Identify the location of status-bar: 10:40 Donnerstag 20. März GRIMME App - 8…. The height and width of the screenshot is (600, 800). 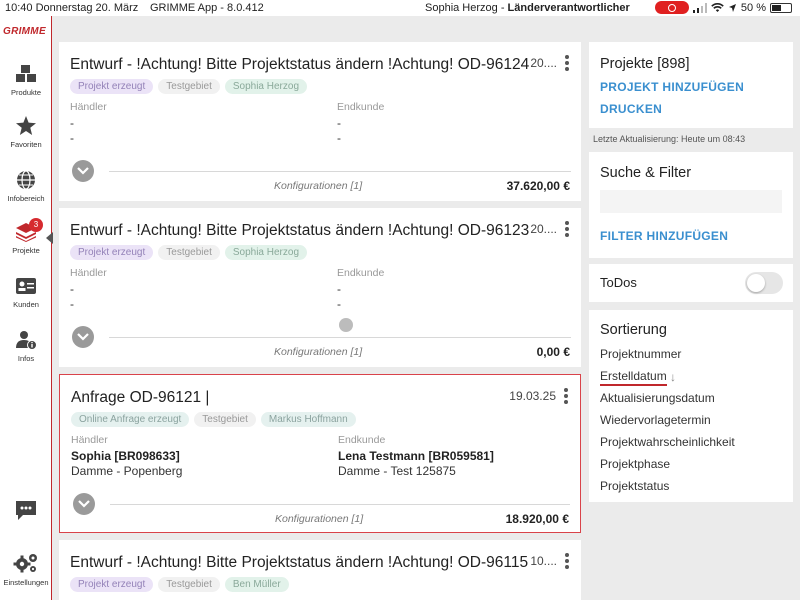
(400, 8).